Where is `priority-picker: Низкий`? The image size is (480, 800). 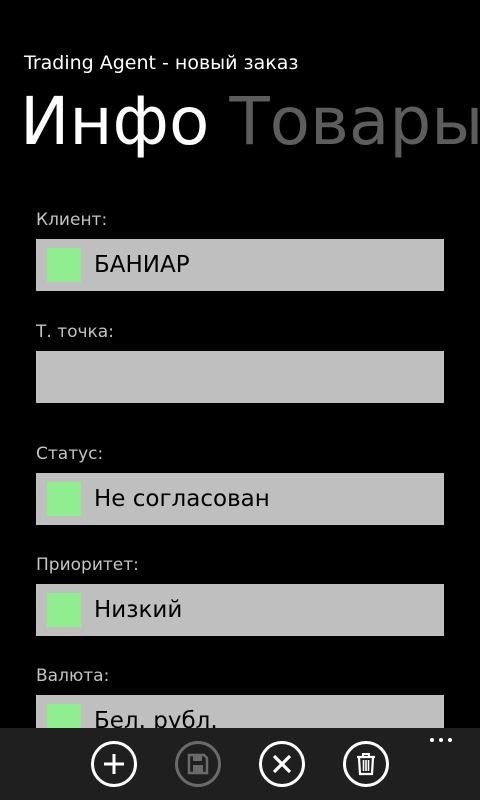 priority-picker: Низкий is located at coordinates (240, 610).